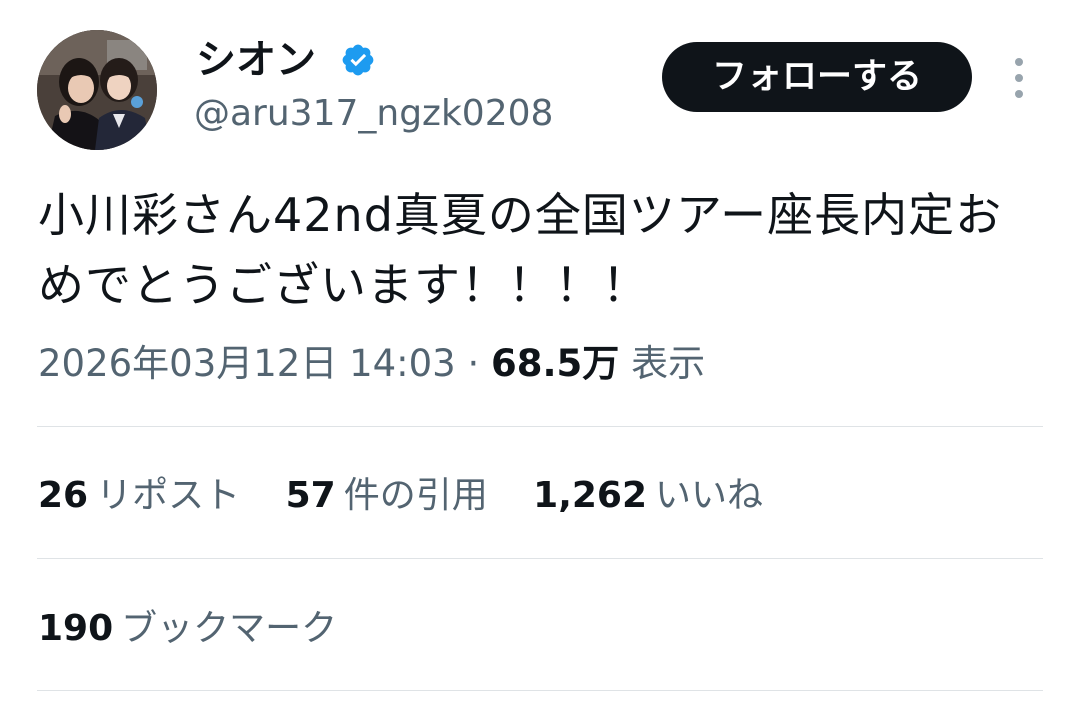  I want to click on engagement-stats: 26 リポスト 57 件の引用 1,262 いいね, so click(417, 496).